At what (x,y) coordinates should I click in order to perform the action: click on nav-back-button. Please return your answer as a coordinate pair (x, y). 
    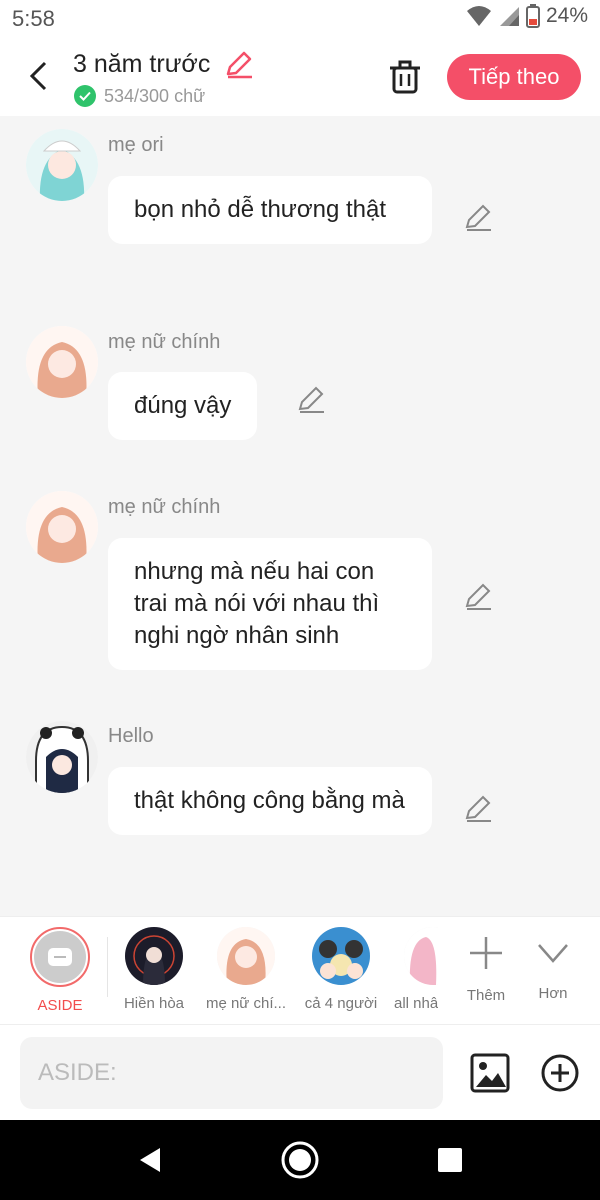
    Looking at the image, I should click on (150, 1160).